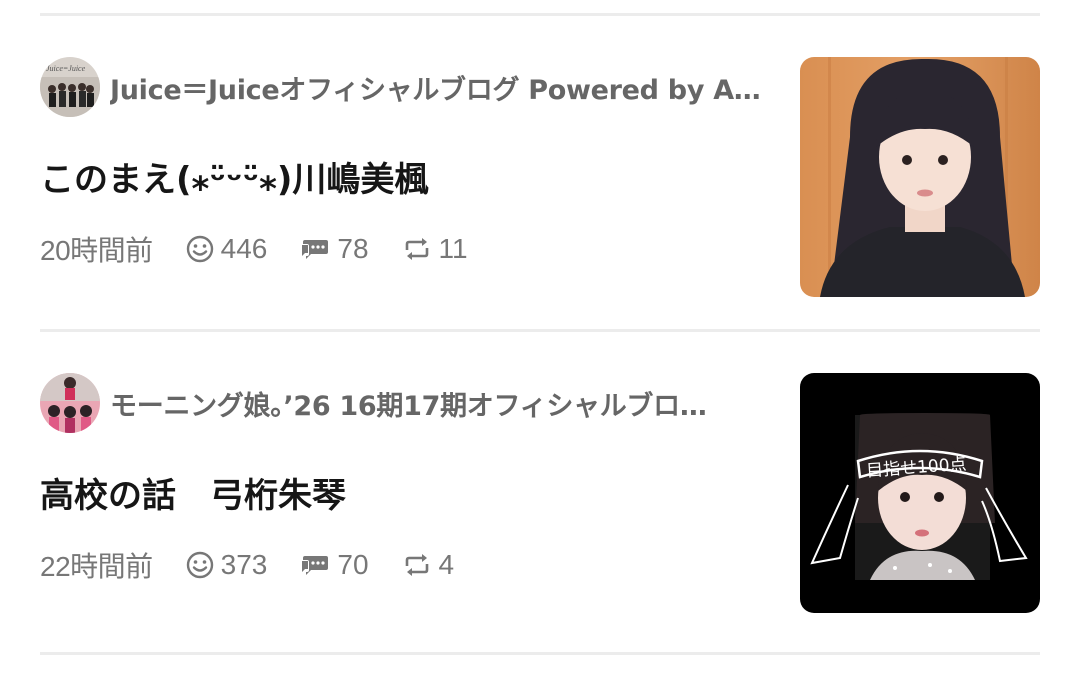 This screenshot has width=1080, height=673. What do you see at coordinates (244, 248) in the screenshot?
I see `like-count: 446` at bounding box center [244, 248].